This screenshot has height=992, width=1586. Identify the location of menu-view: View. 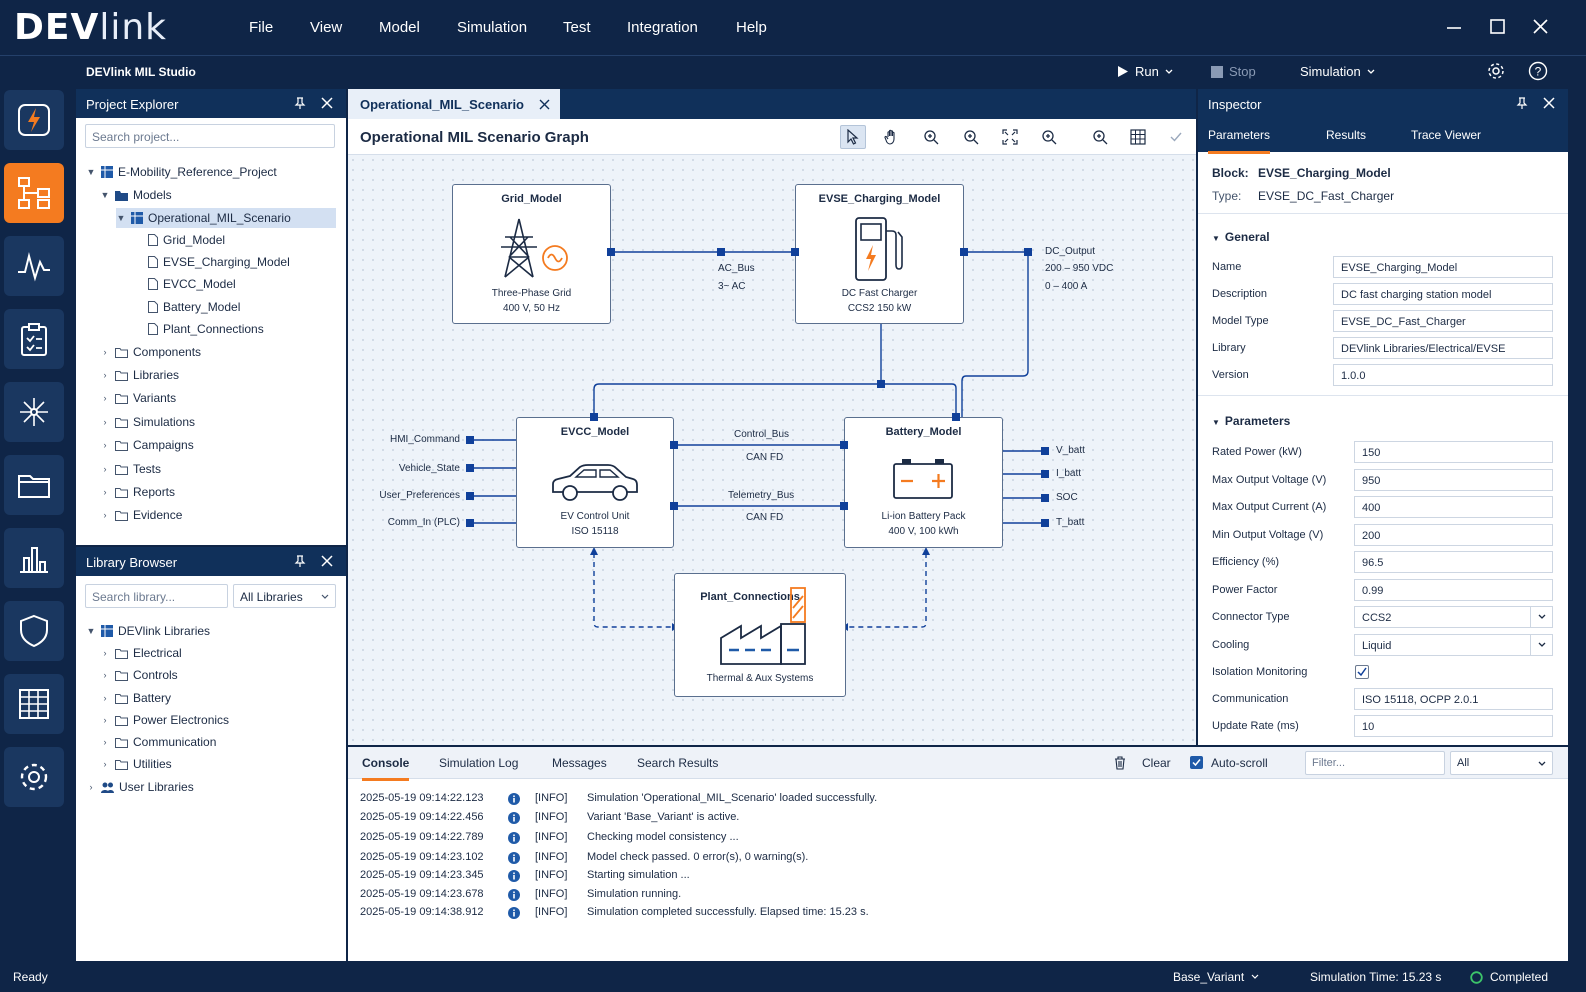
(326, 27).